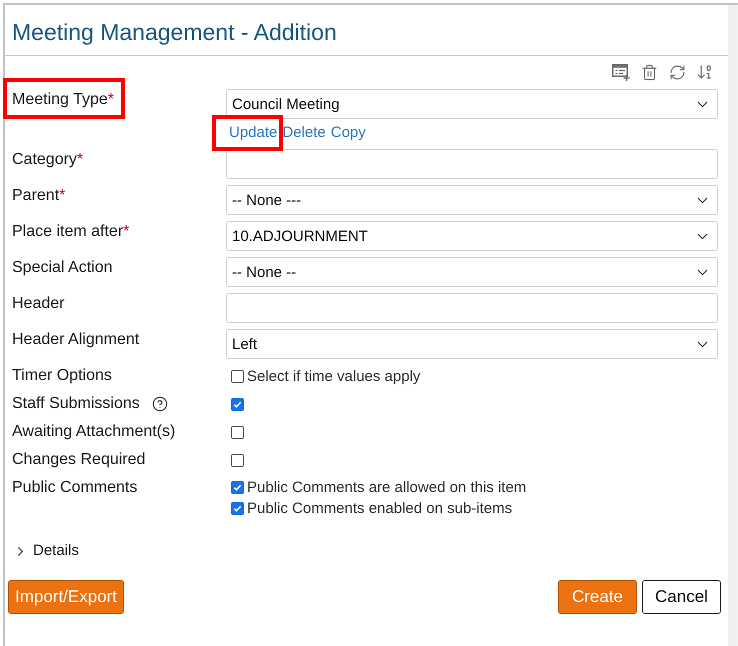 Image resolution: width=738 pixels, height=646 pixels. I want to click on action-link: Update, so click(253, 133).